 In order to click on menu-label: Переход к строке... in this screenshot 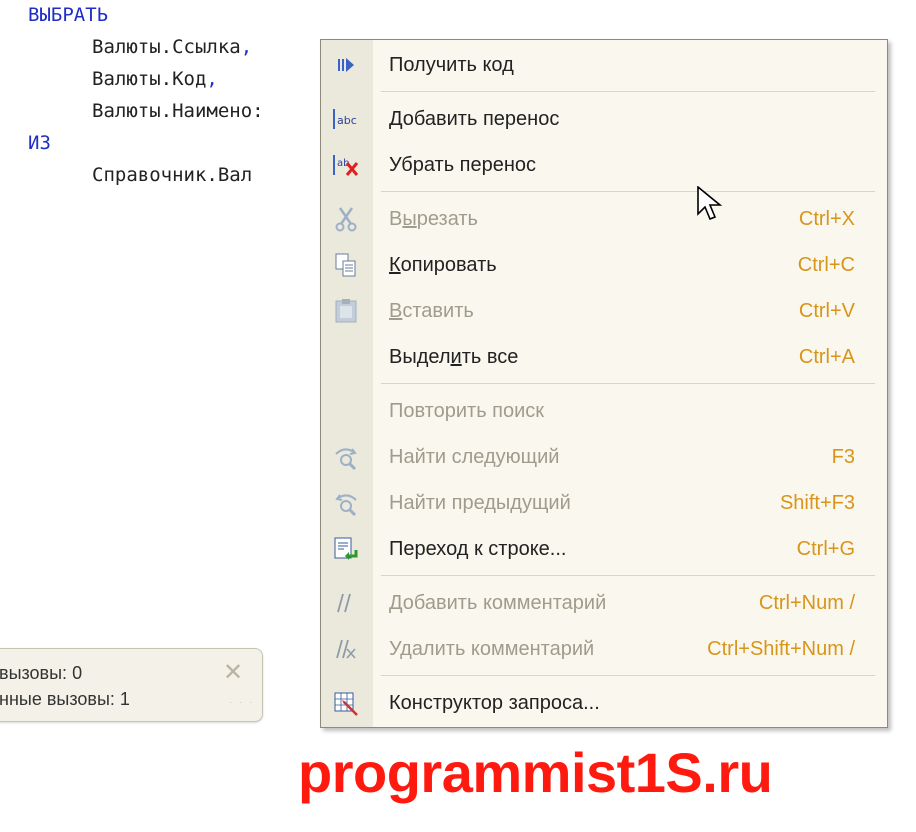, I will do `click(478, 549)`.